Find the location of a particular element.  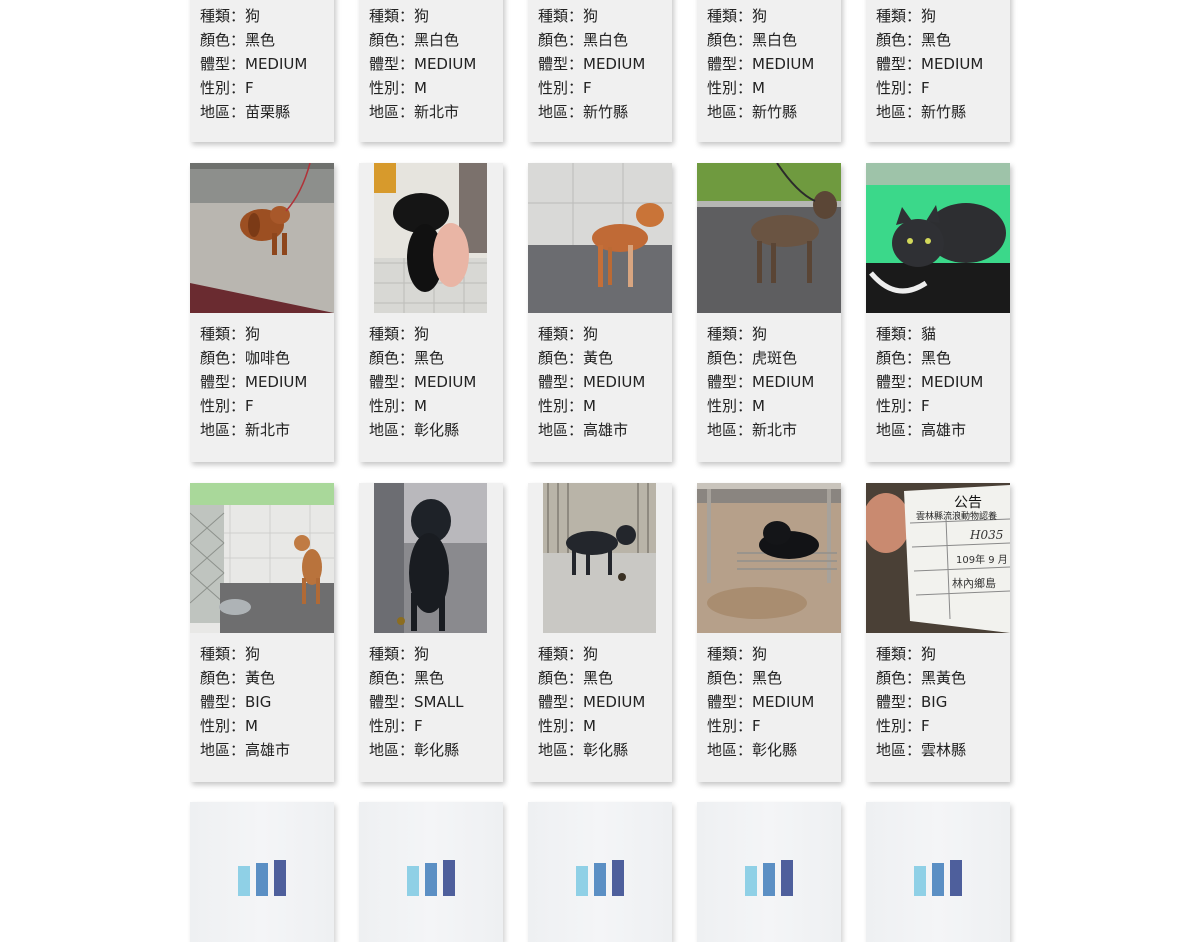

color-line: 顏色：黑白色 is located at coordinates (414, 40).